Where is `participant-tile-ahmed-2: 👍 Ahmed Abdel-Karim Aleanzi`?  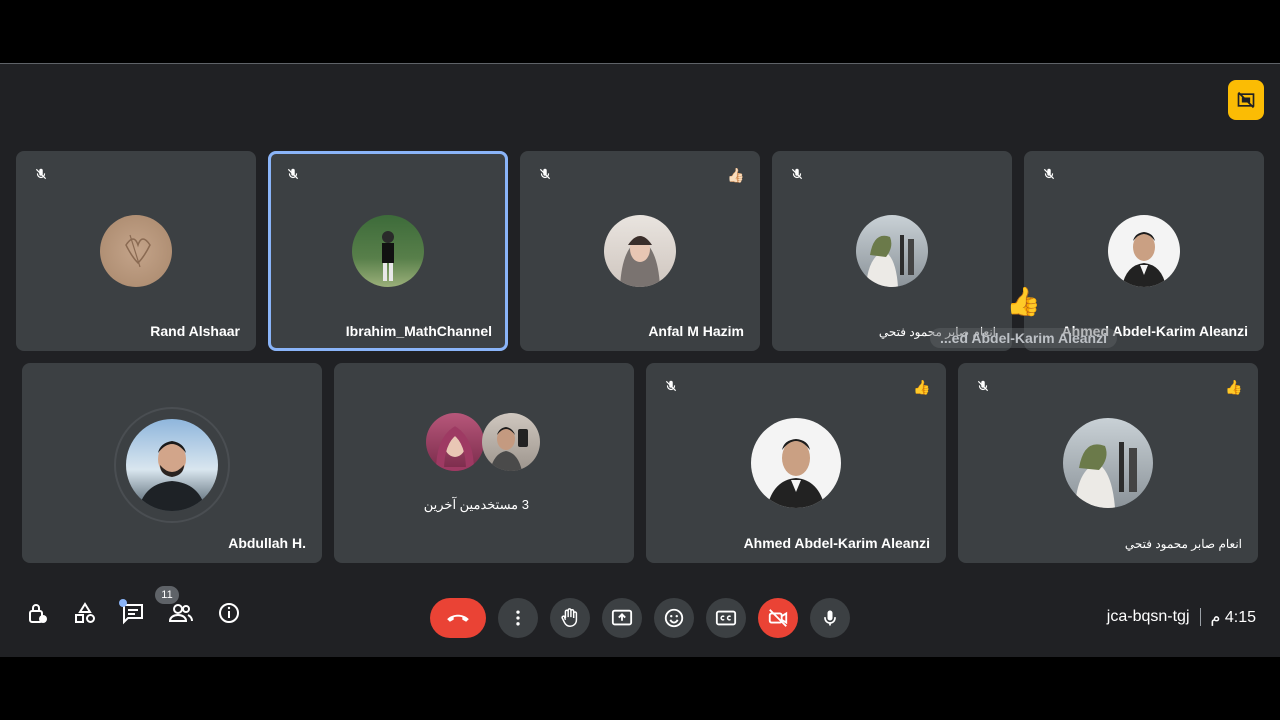
participant-tile-ahmed-2: 👍 Ahmed Abdel-Karim Aleanzi is located at coordinates (796, 463).